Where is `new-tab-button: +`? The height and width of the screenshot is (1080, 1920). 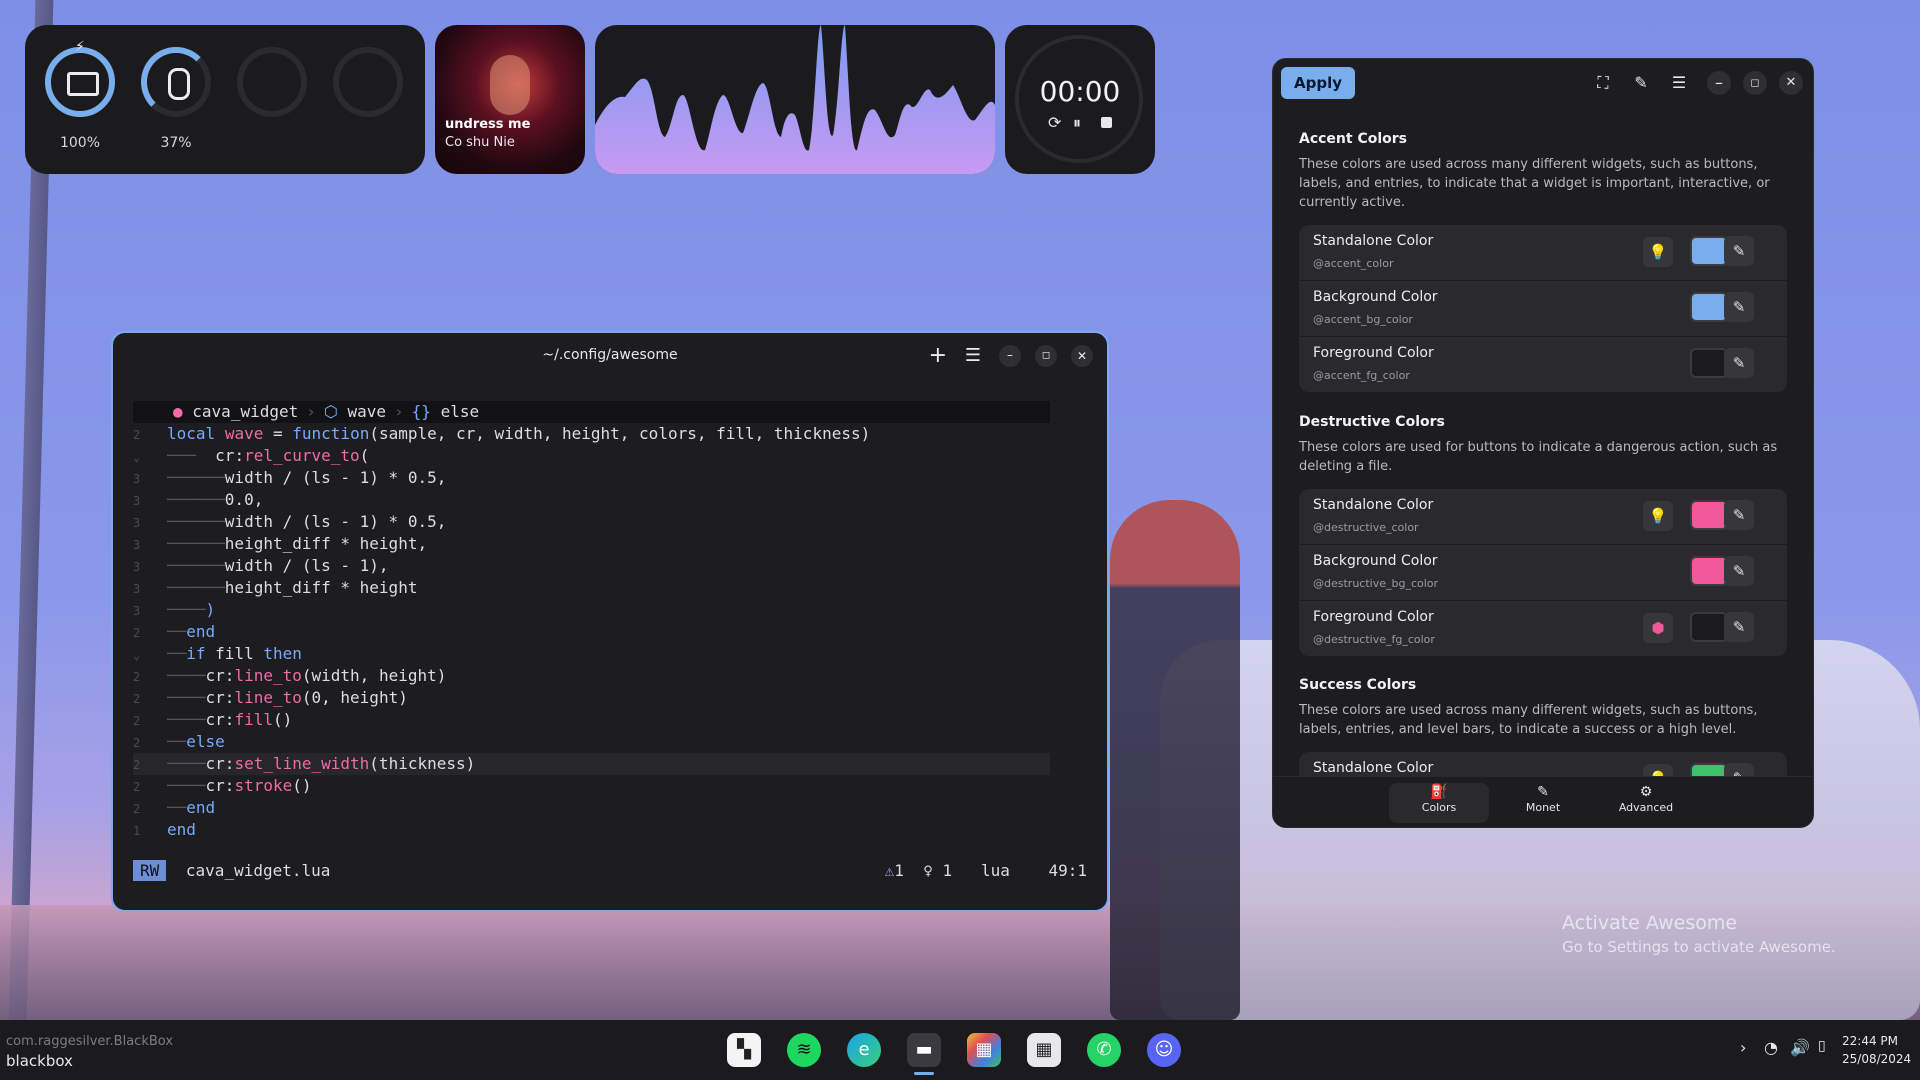 new-tab-button: + is located at coordinates (938, 355).